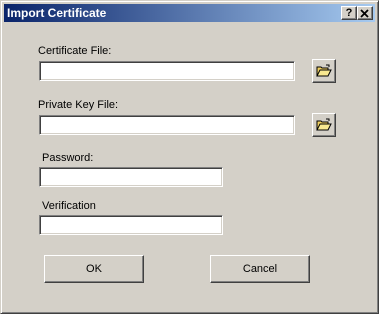 The width and height of the screenshot is (379, 314). I want to click on dialog-title: Import Certificate, so click(57, 13).